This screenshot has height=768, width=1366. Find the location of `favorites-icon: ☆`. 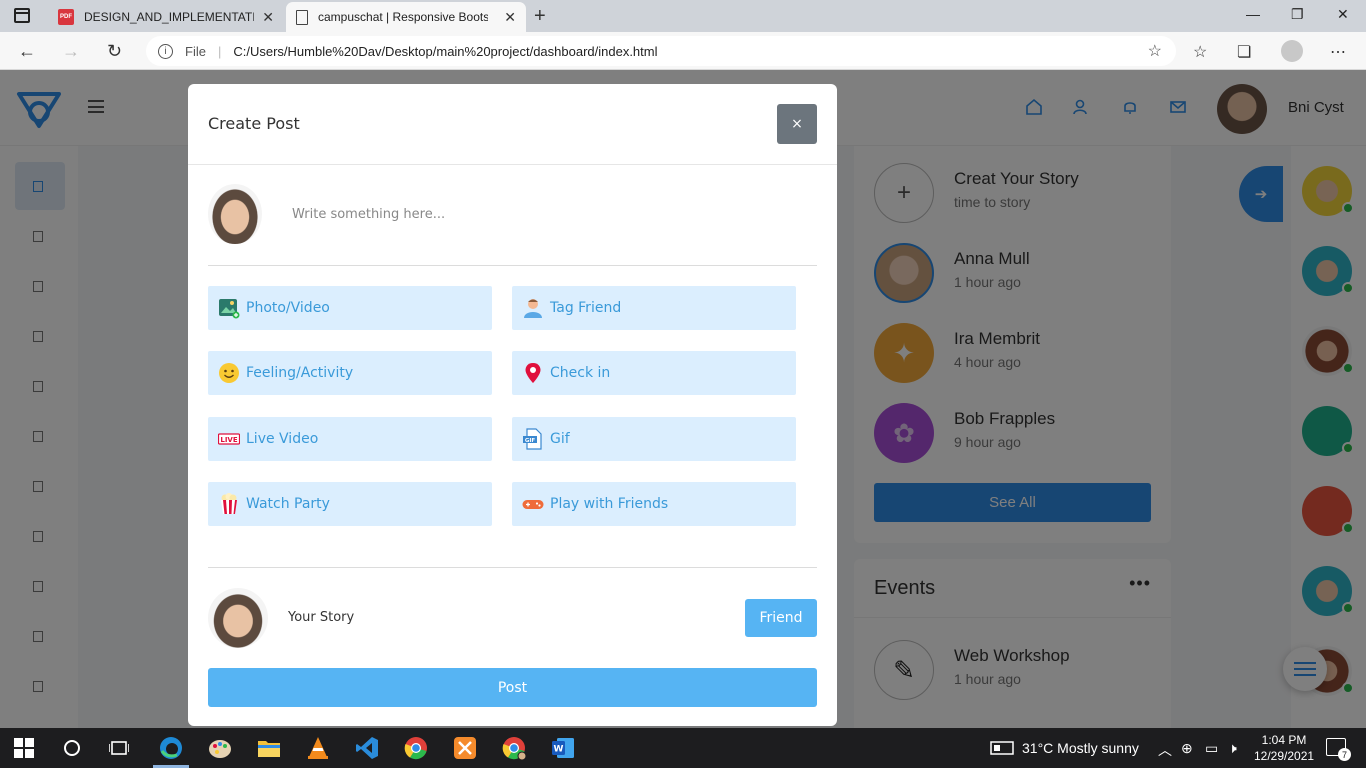

favorites-icon: ☆ is located at coordinates (1200, 52).